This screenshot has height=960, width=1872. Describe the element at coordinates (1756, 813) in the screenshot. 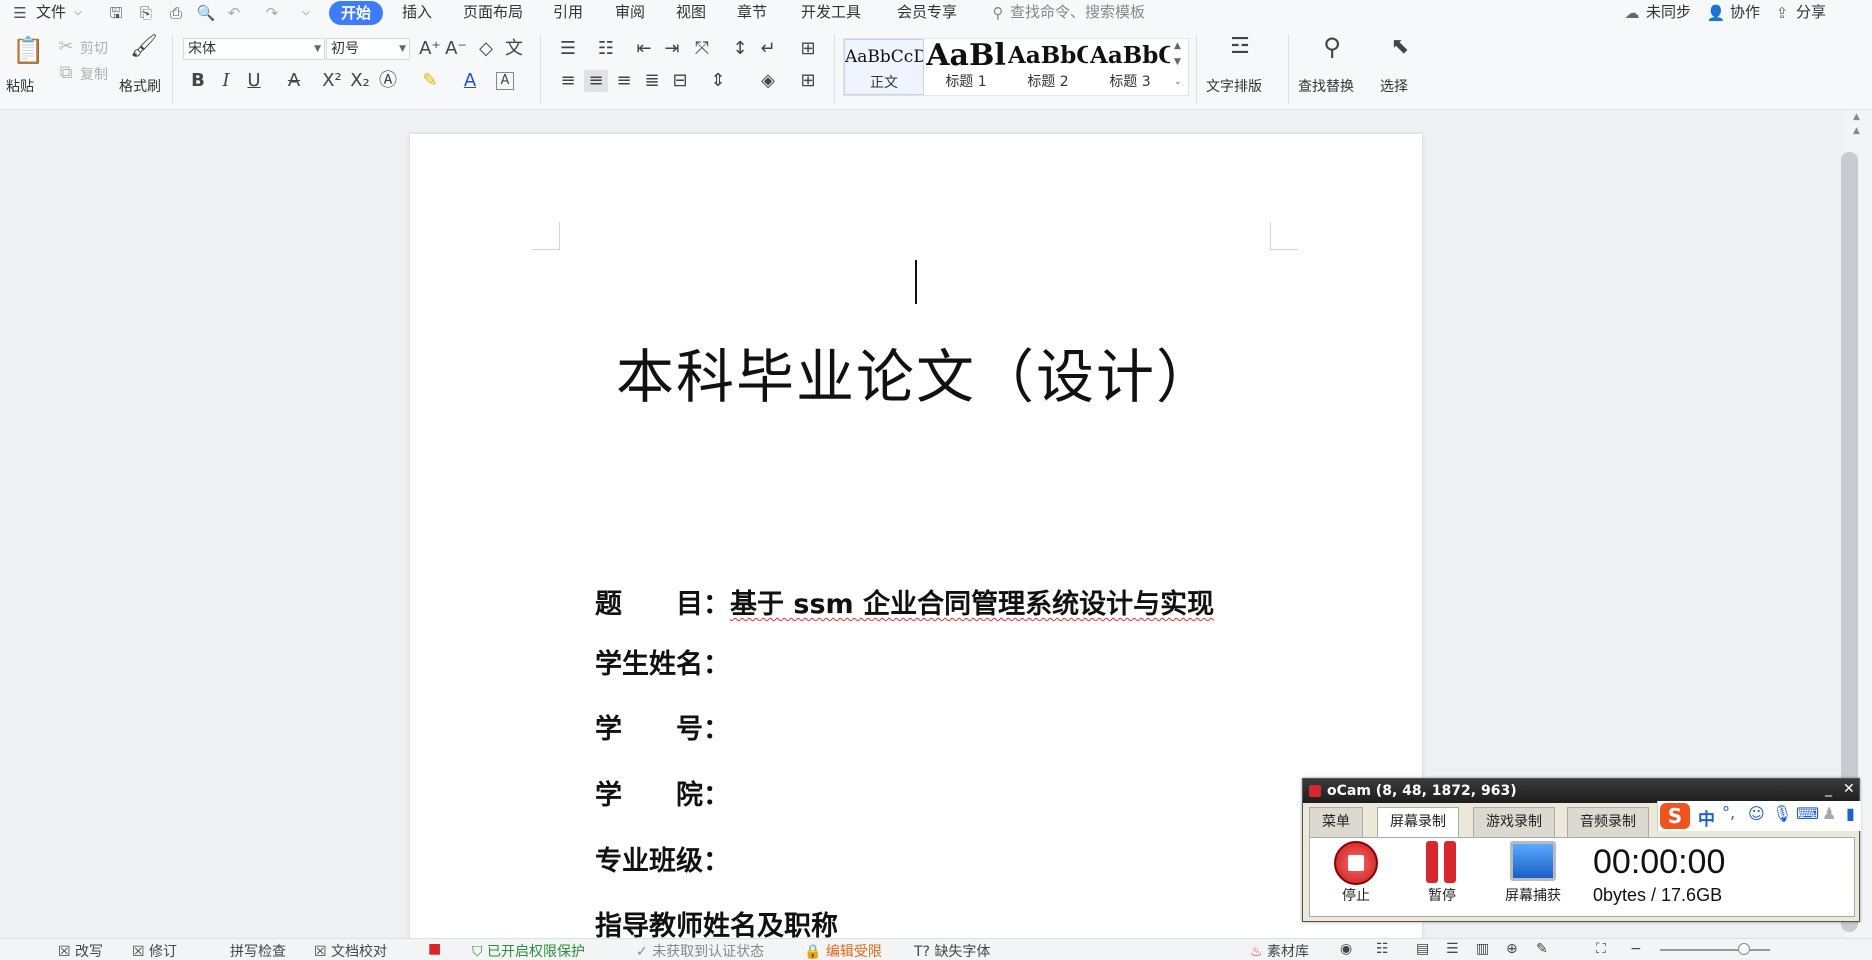

I see `emoji-icon: ☺` at that location.